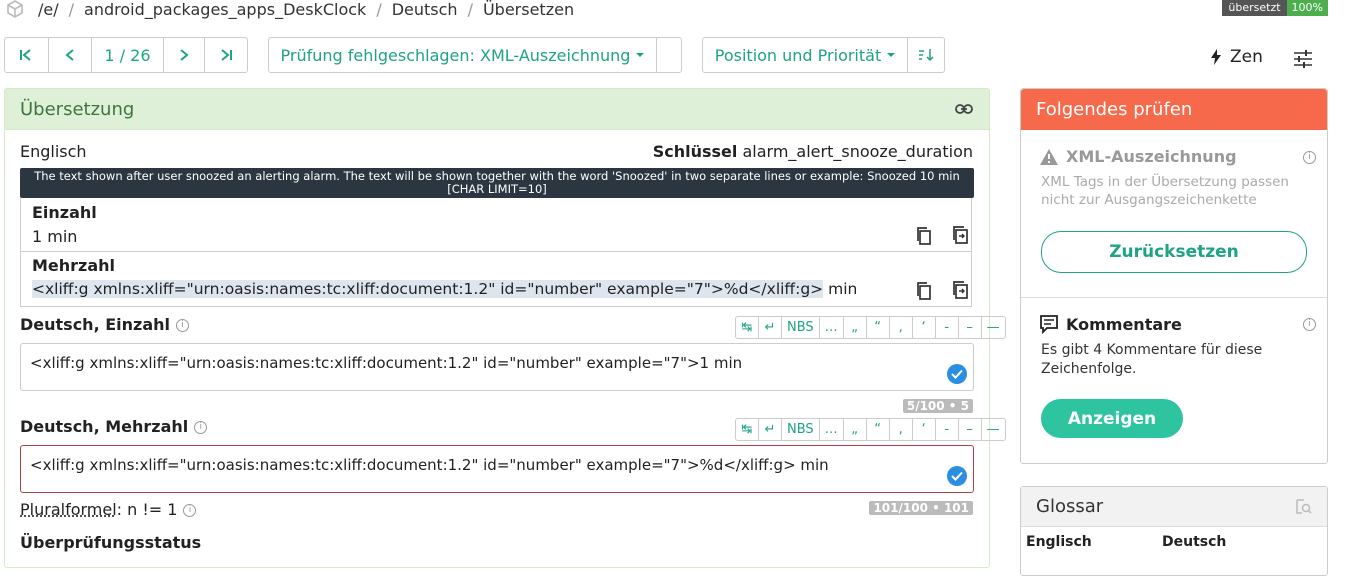 The height and width of the screenshot is (576, 1350). What do you see at coordinates (964, 109) in the screenshot?
I see `link-icon` at bounding box center [964, 109].